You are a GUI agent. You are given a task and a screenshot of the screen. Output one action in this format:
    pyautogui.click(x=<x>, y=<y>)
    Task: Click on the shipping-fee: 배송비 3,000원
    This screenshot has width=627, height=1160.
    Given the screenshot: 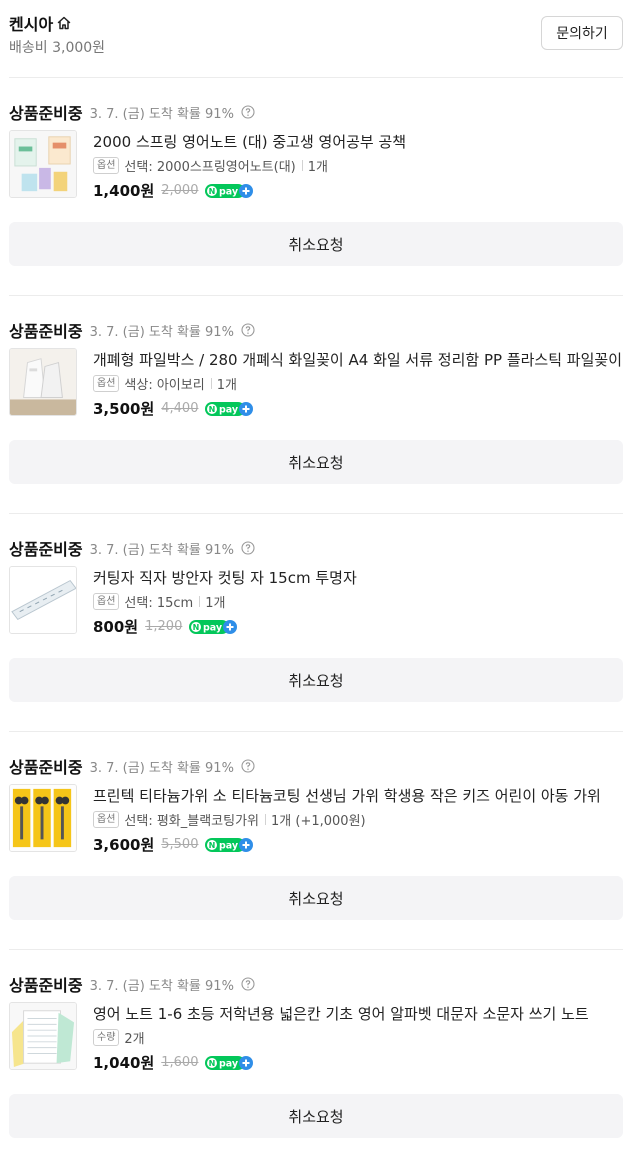 What is the action you would take?
    pyautogui.click(x=57, y=48)
    